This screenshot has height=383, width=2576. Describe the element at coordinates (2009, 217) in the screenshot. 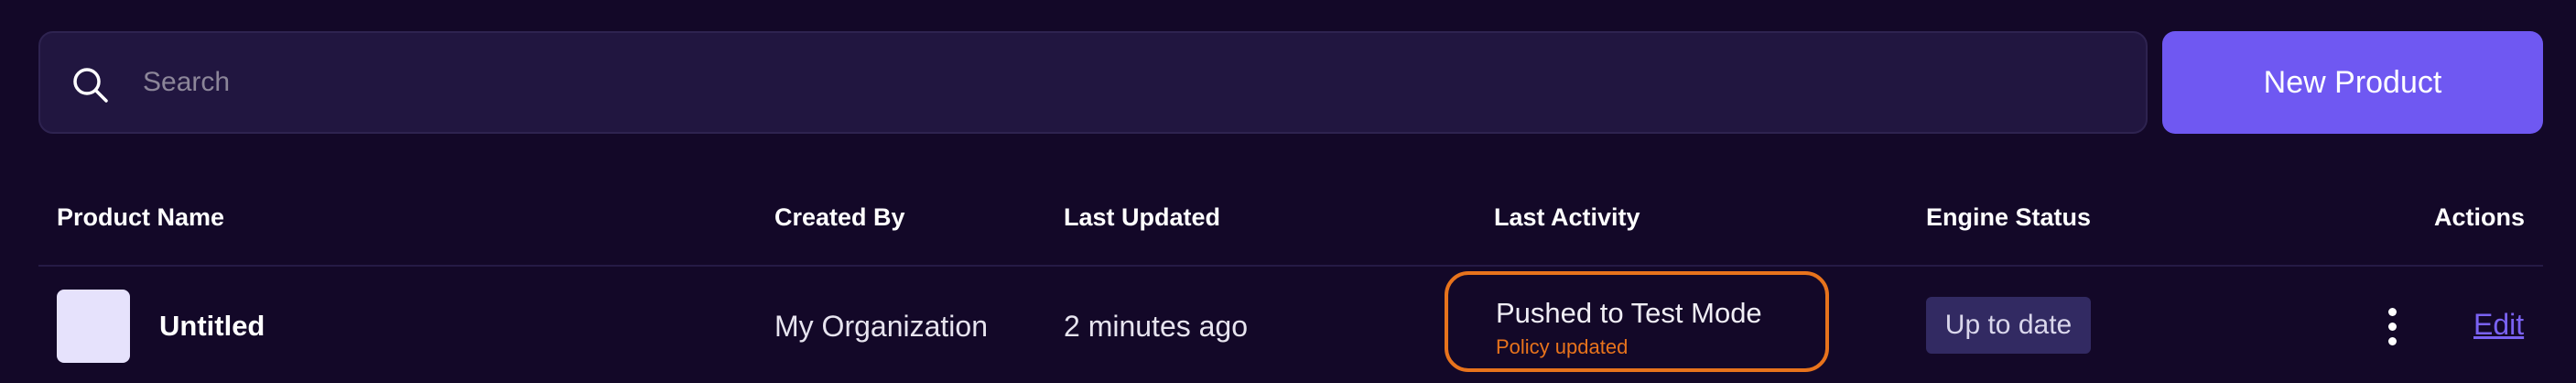

I see `column-header-engine-status: Engine Status` at that location.